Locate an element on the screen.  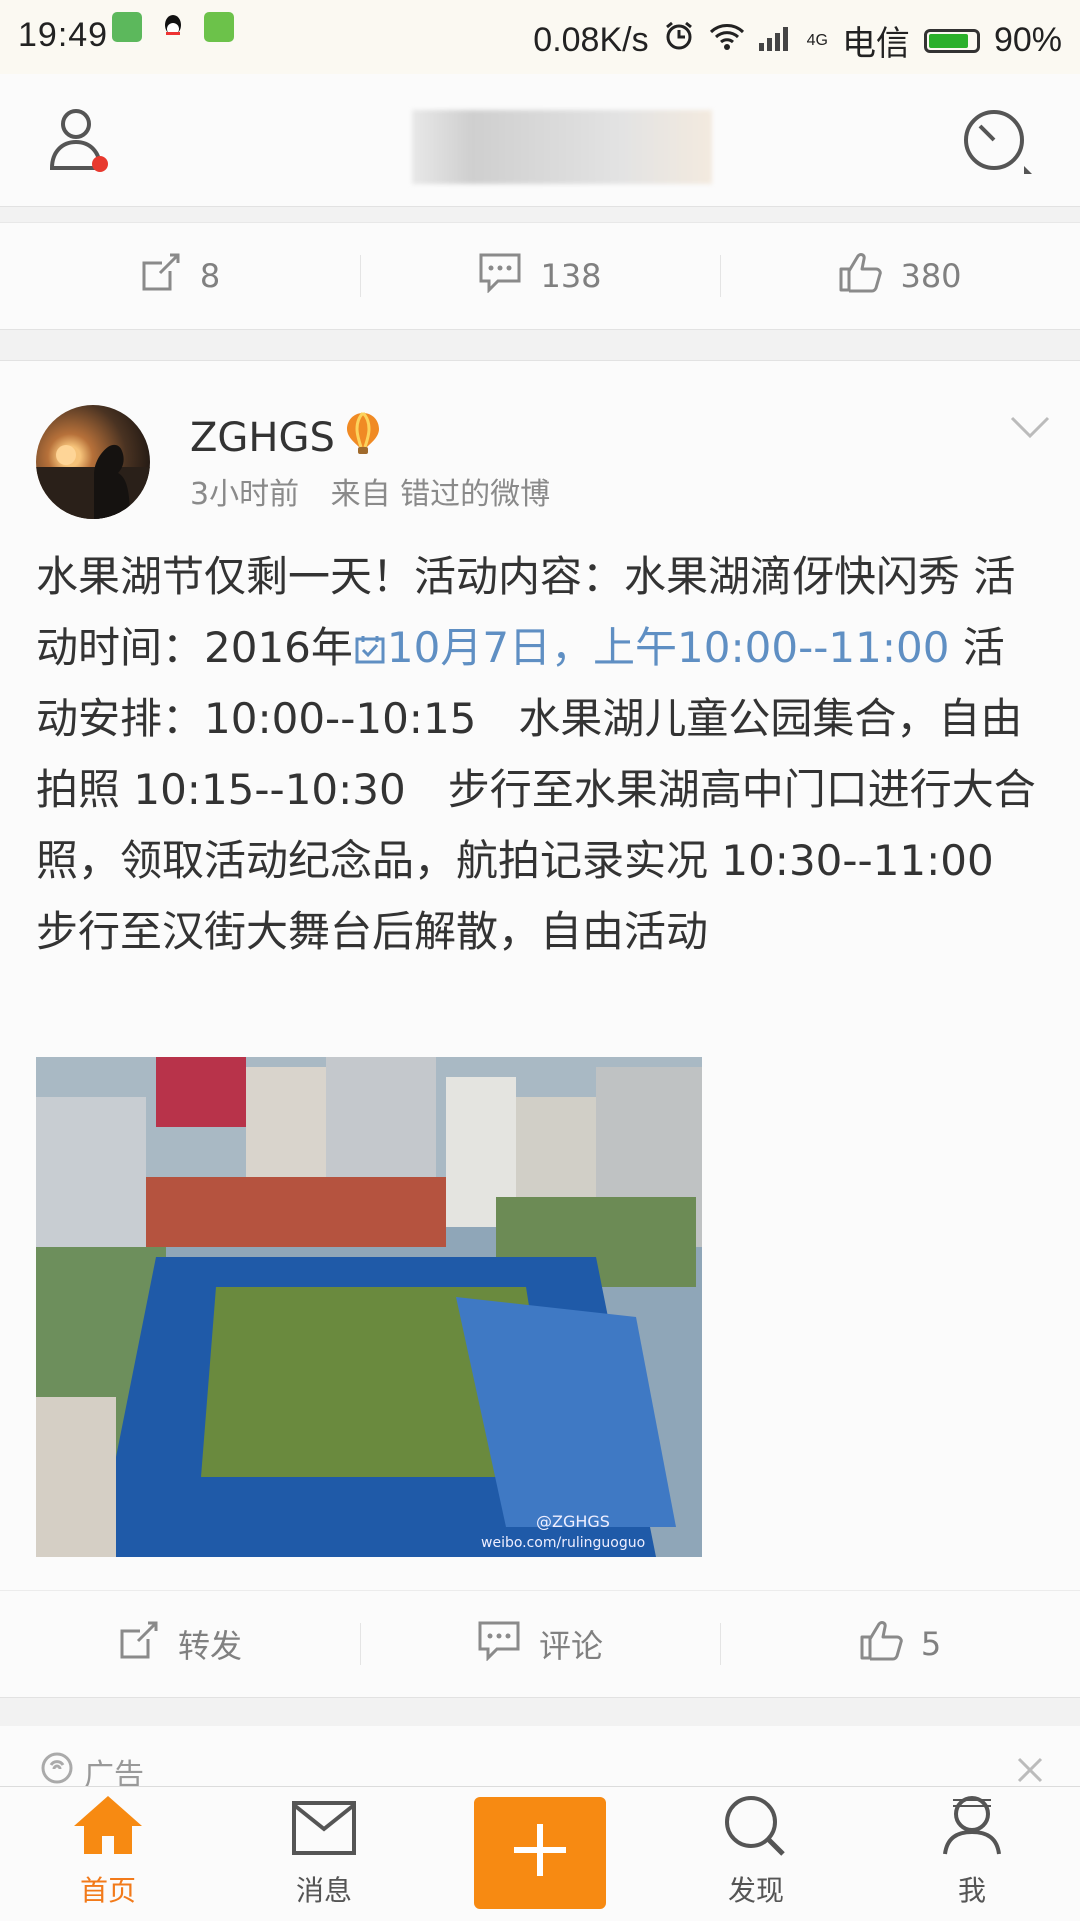
repost-label: 转发 is located at coordinates (209, 1646).